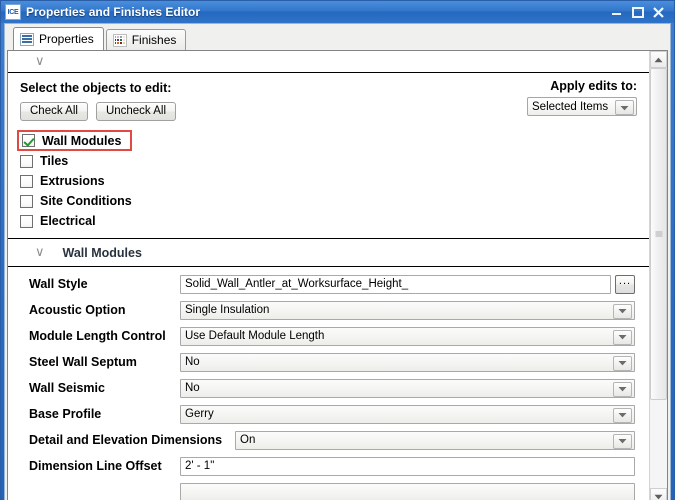 The height and width of the screenshot is (500, 675). I want to click on checkbox-extrusions, so click(26, 181).